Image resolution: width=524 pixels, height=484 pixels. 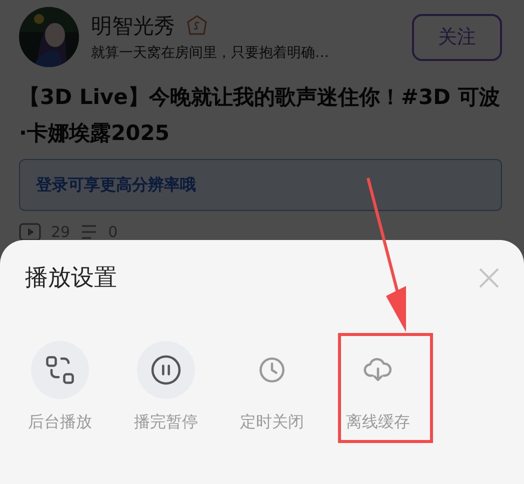 What do you see at coordinates (378, 387) in the screenshot?
I see `option-button: 离线缓存` at bounding box center [378, 387].